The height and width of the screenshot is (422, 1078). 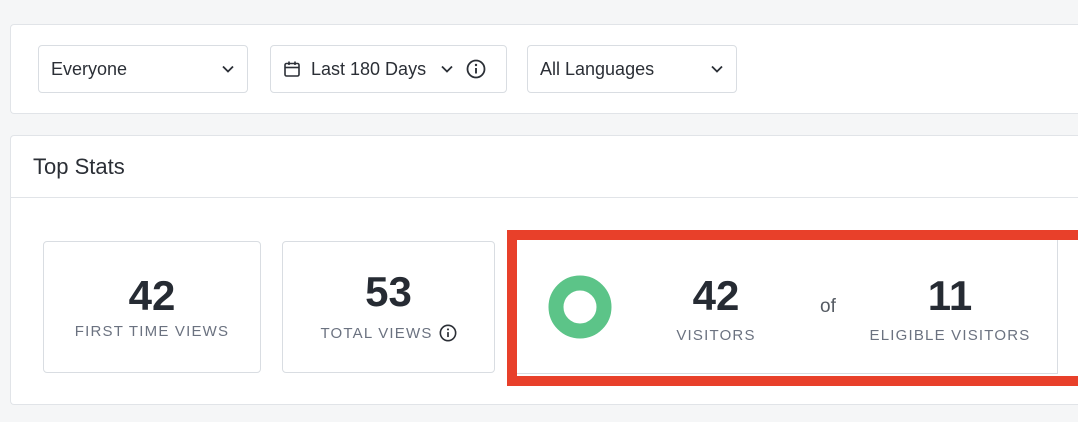 I want to click on total-views-card: 53 TOTAL VIEWS, so click(x=388, y=307).